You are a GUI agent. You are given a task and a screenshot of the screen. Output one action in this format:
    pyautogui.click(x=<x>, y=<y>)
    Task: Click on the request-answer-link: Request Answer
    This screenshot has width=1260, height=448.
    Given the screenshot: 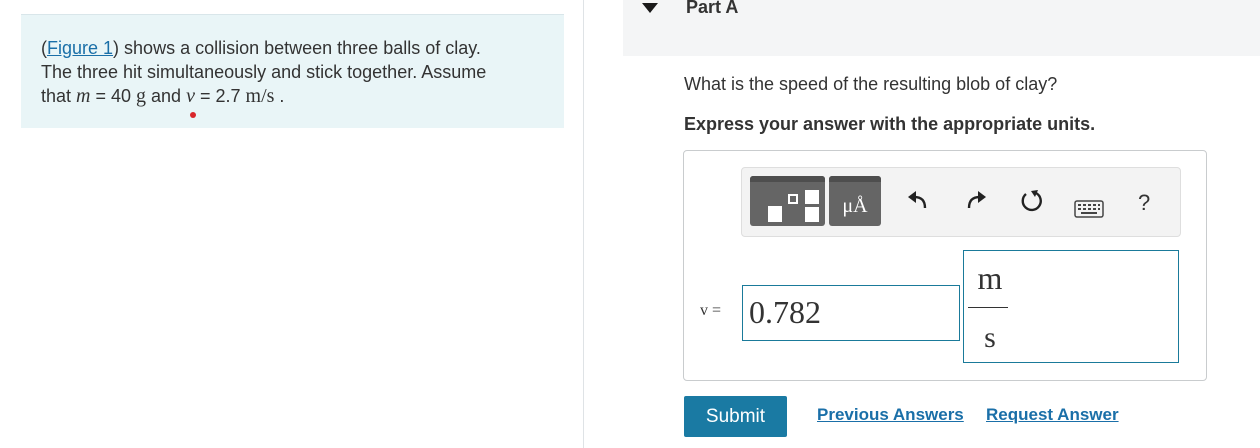 What is the action you would take?
    pyautogui.click(x=1052, y=415)
    